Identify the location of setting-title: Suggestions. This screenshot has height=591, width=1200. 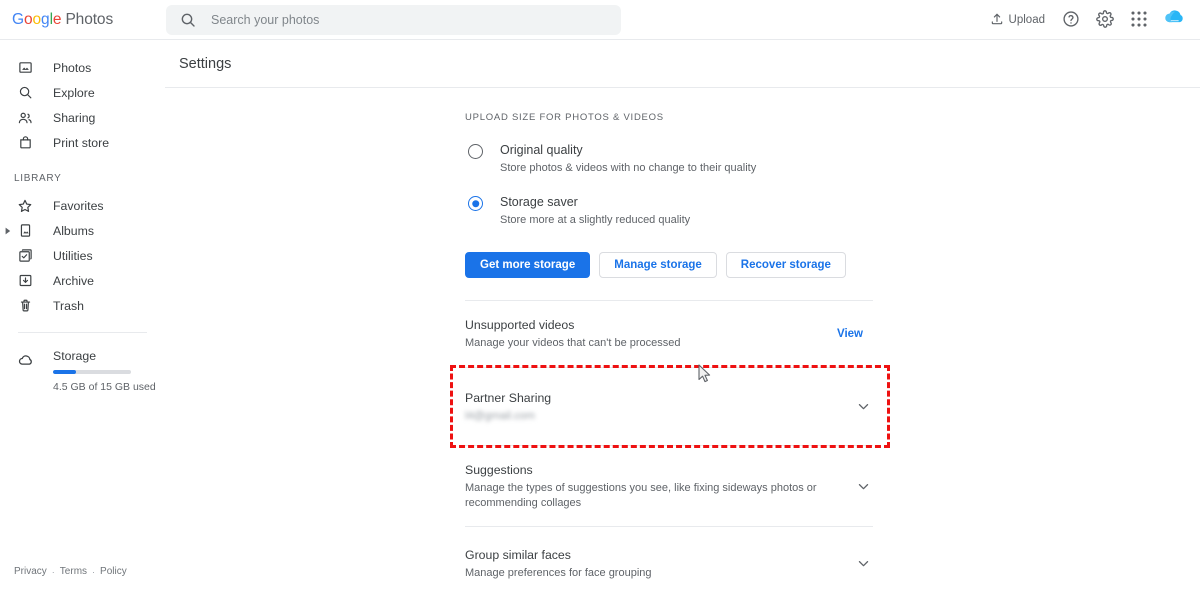
(499, 470).